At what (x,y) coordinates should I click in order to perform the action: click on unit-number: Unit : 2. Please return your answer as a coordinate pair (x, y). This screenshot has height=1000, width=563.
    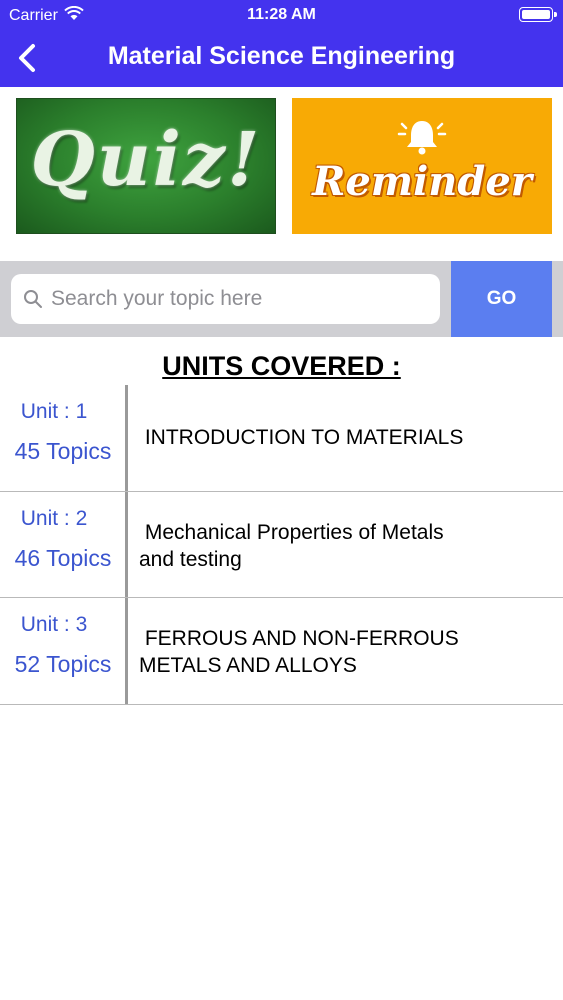
    Looking at the image, I should click on (54, 518).